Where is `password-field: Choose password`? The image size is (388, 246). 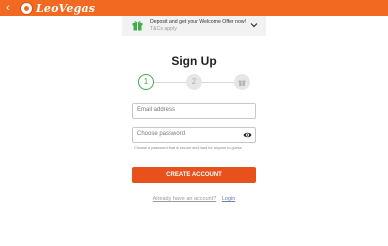 password-field: Choose password is located at coordinates (194, 135).